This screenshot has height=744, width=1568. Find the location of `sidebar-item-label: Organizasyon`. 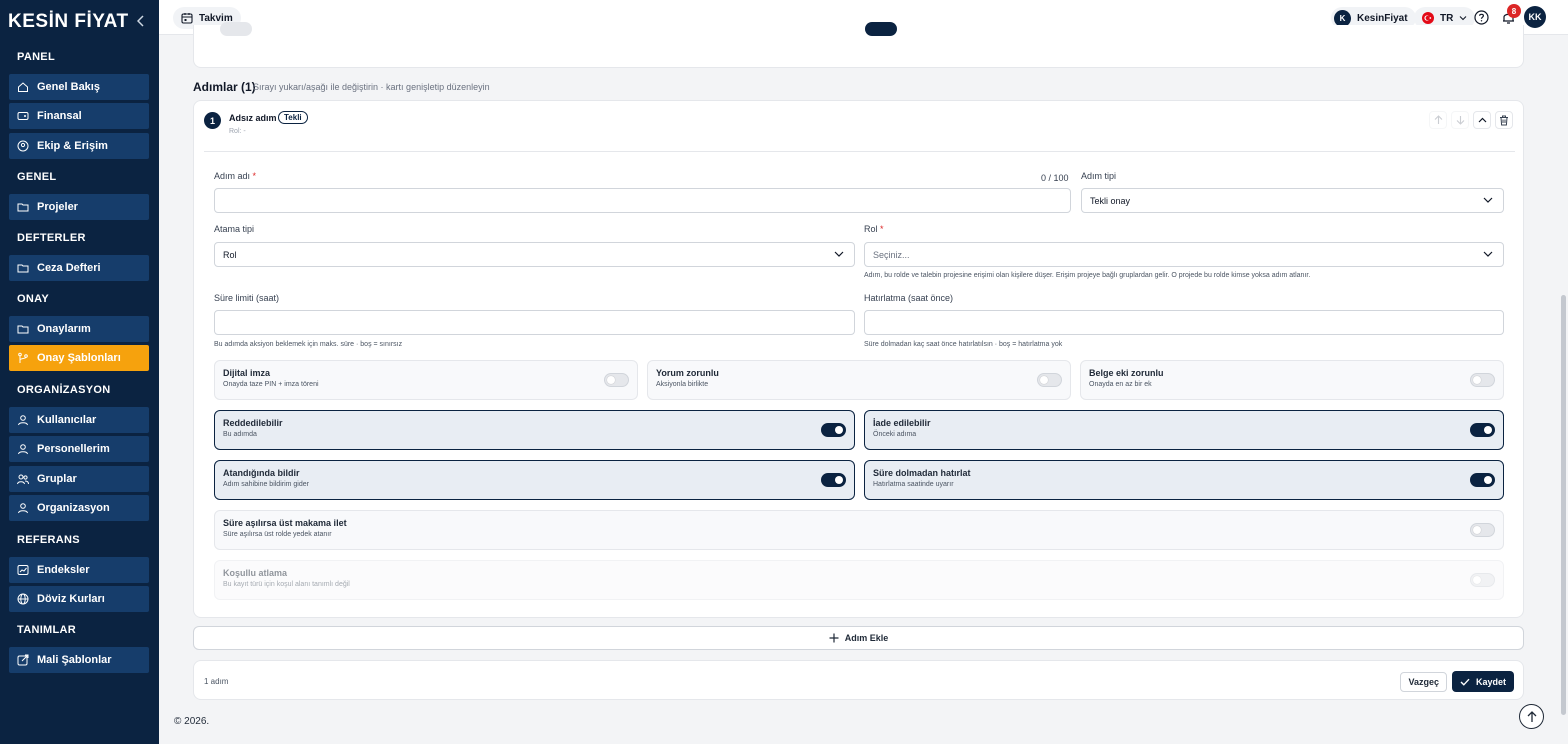

sidebar-item-label: Organizasyon is located at coordinates (73, 508).